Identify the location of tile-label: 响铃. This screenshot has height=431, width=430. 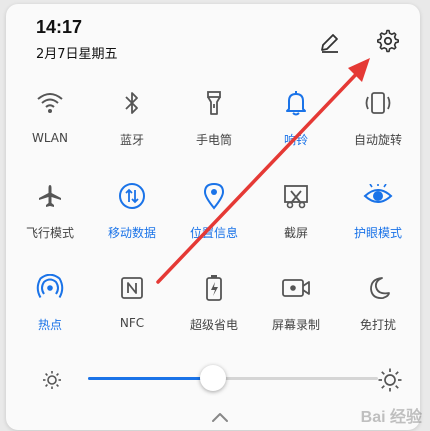
(295, 140).